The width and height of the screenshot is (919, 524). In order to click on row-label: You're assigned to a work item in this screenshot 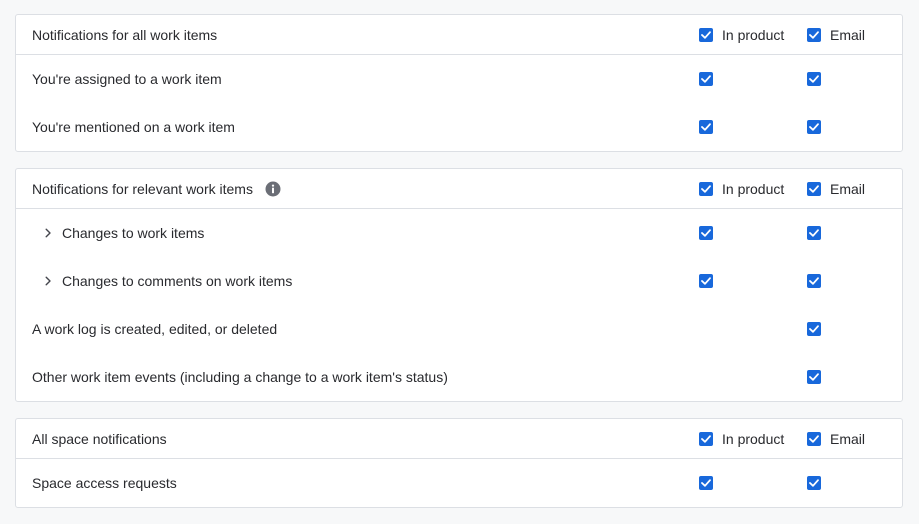, I will do `click(127, 79)`.